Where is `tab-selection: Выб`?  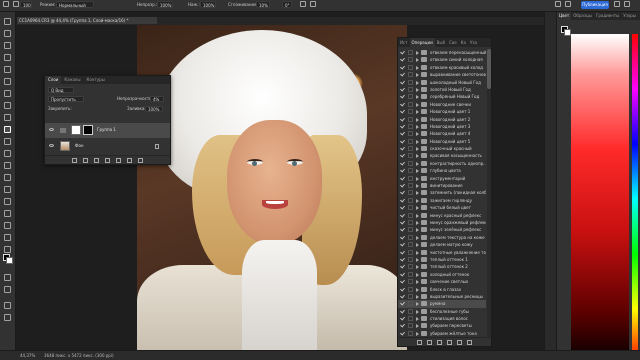 tab-selection: Выб is located at coordinates (441, 42).